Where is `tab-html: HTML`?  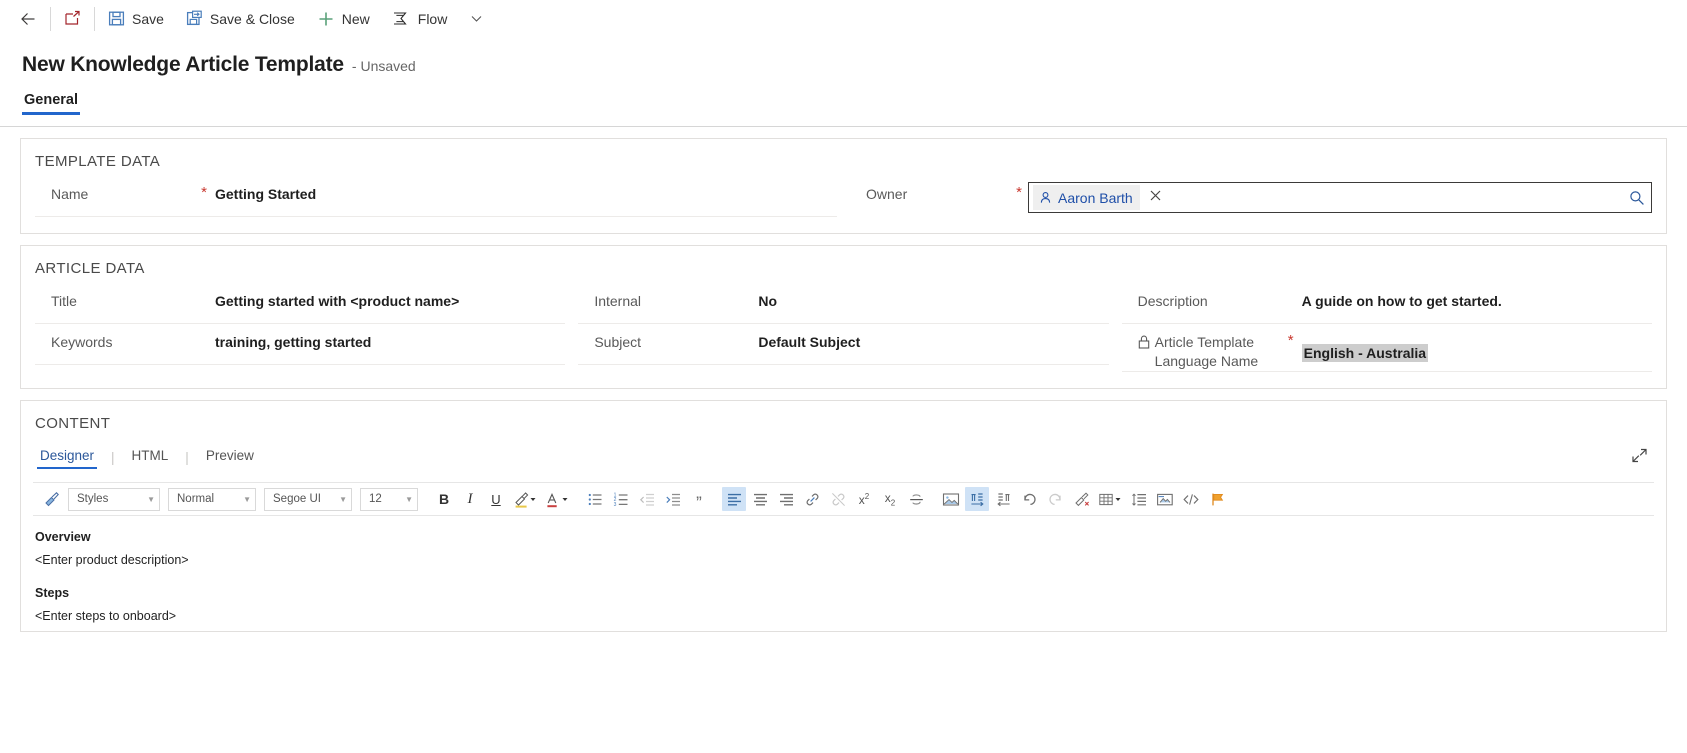 tab-html: HTML is located at coordinates (150, 457).